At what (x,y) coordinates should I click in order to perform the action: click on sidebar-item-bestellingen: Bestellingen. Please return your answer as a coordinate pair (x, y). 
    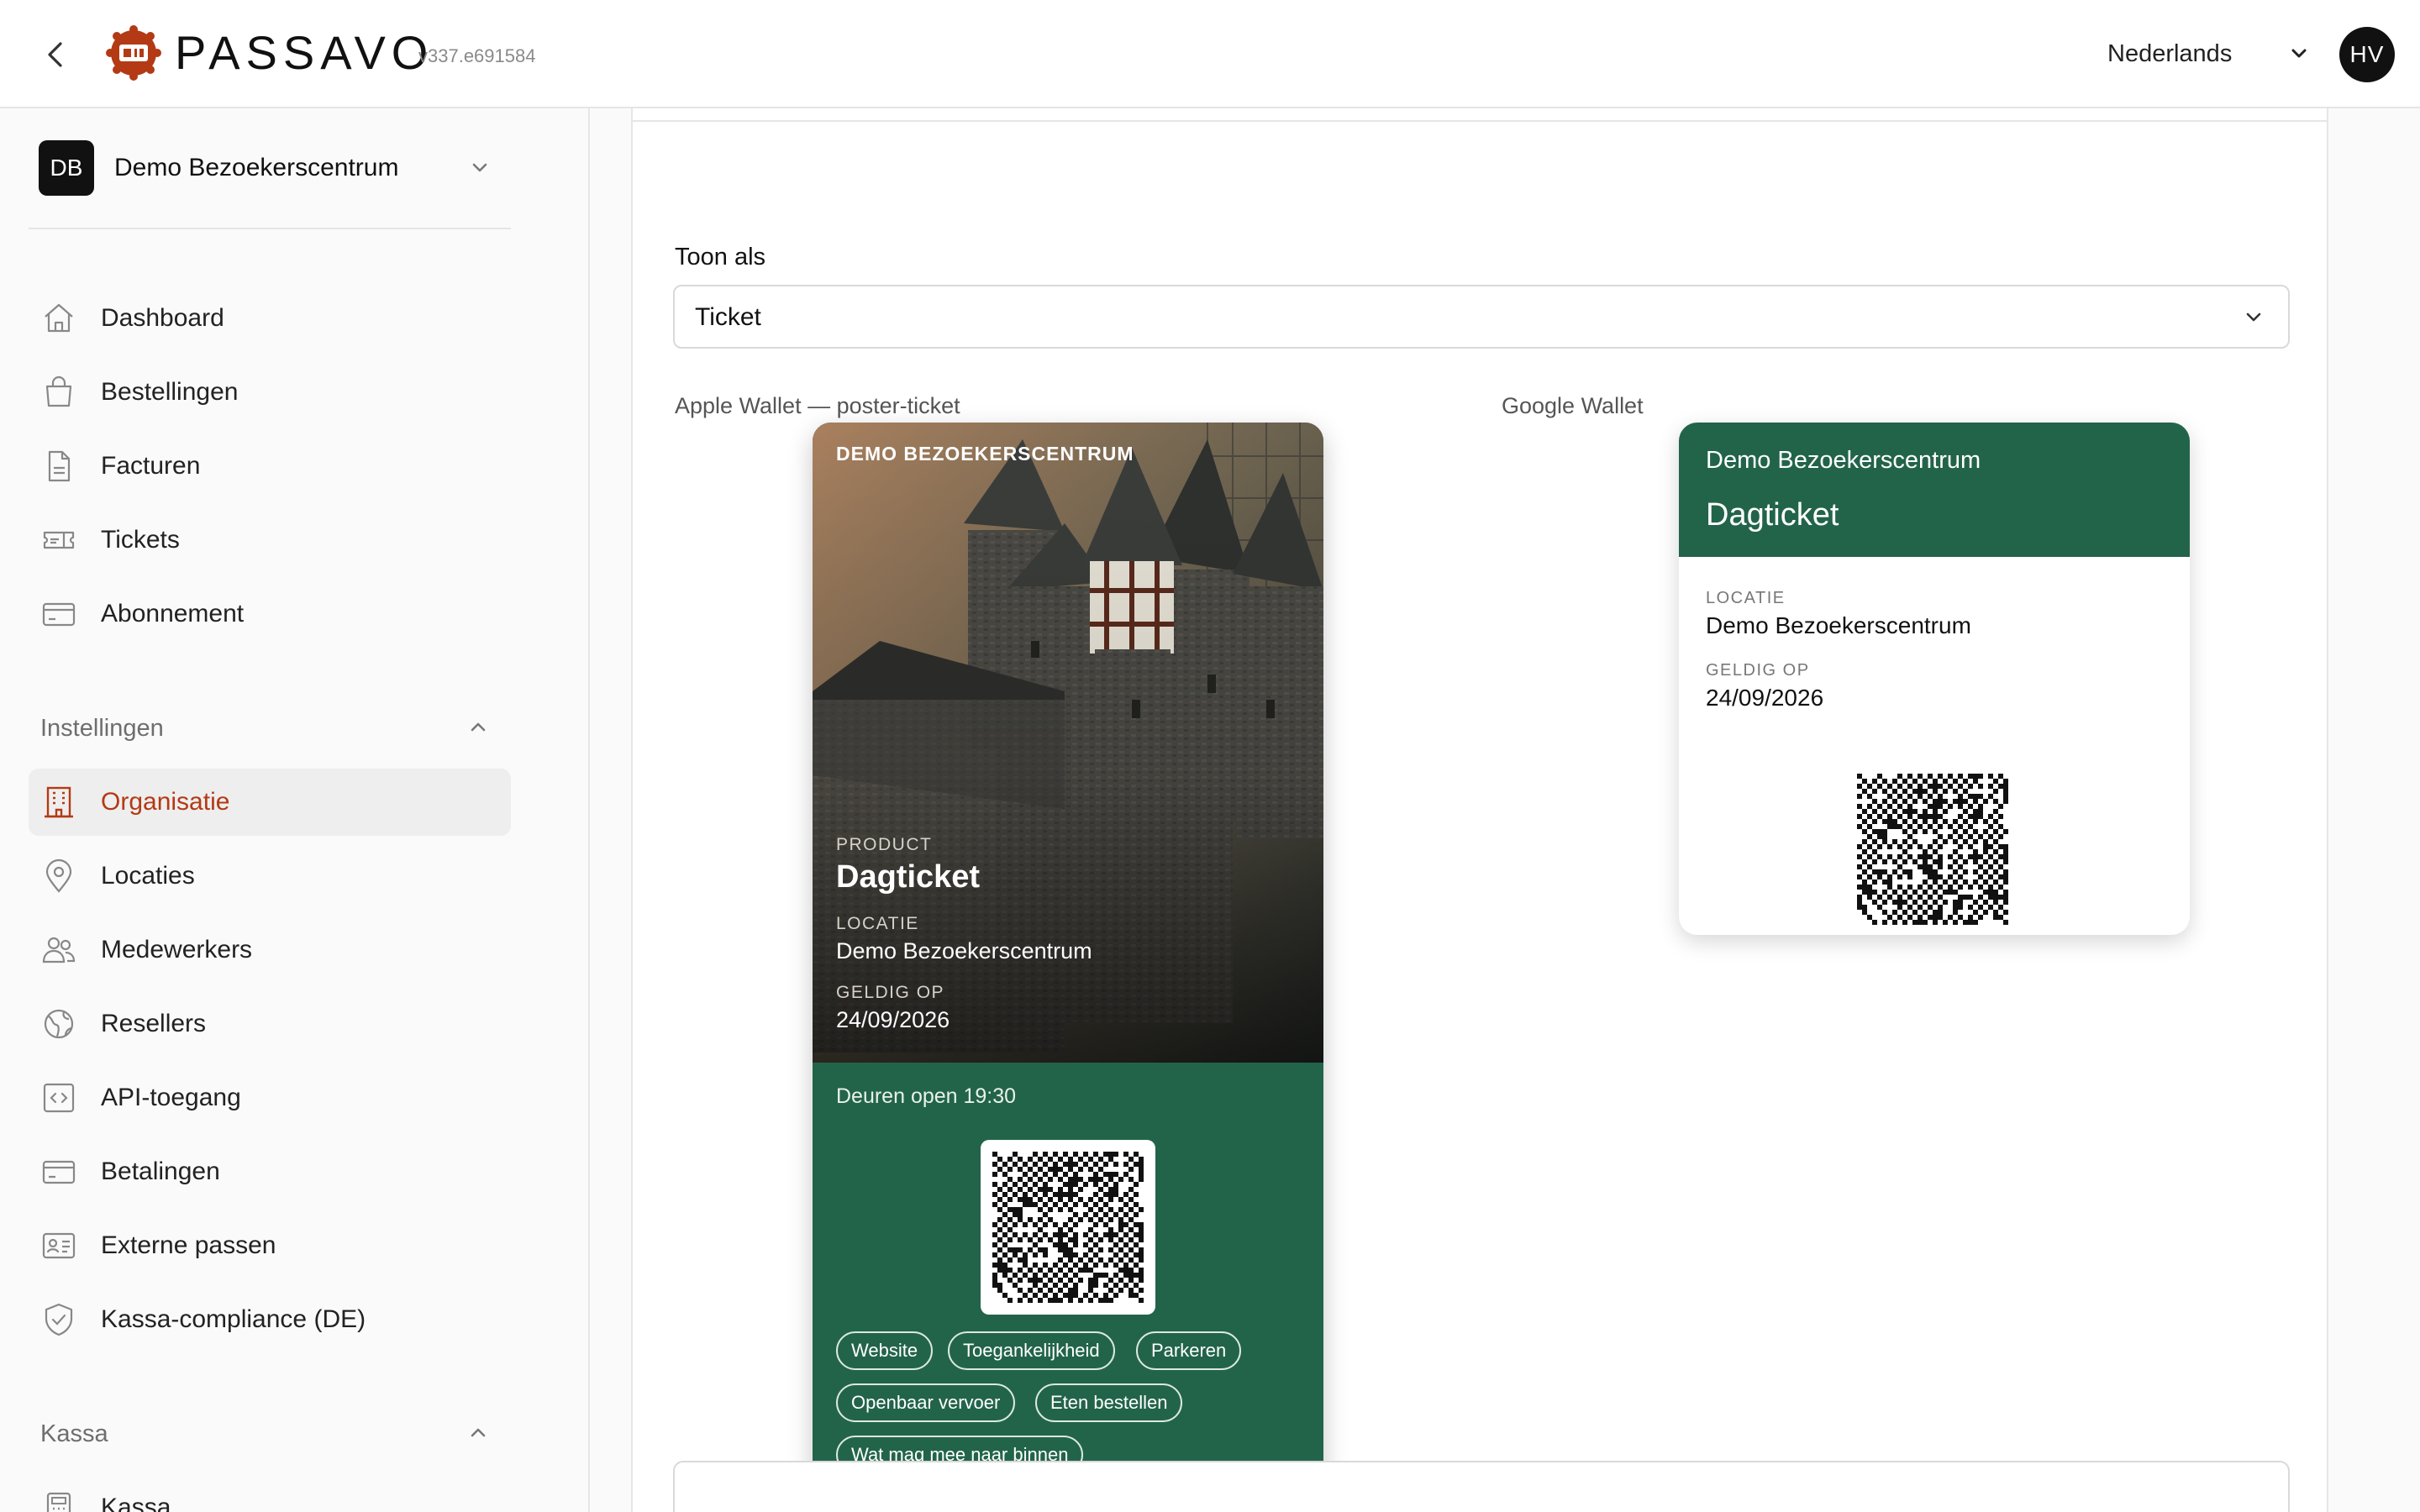
    Looking at the image, I should click on (270, 392).